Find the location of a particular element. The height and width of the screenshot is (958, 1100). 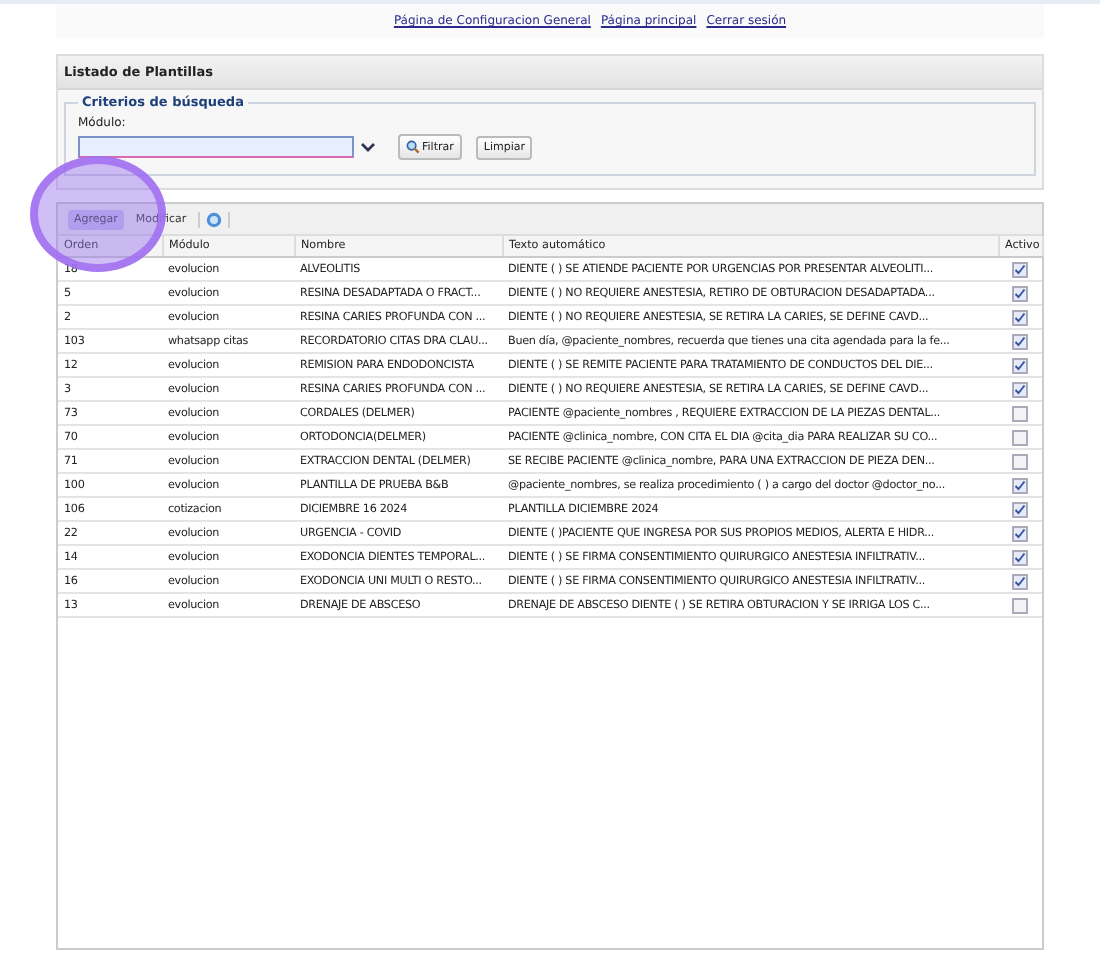

caret-icon is located at coordinates (368, 148).